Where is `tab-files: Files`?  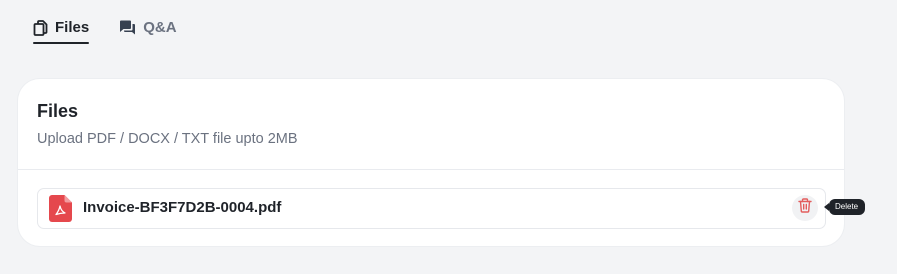
tab-files: Files is located at coordinates (61, 31).